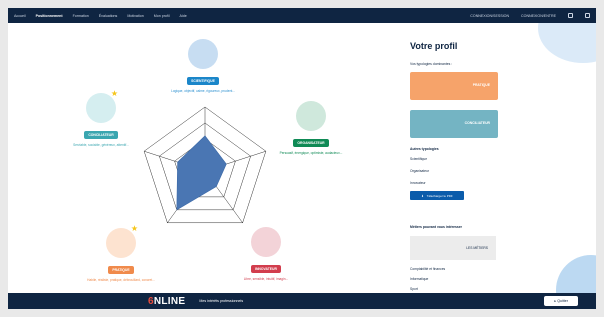 The height and width of the screenshot is (317, 604). Describe the element at coordinates (453, 248) in the screenshot. I see `jobs-card: LES MÉTIERS` at that location.